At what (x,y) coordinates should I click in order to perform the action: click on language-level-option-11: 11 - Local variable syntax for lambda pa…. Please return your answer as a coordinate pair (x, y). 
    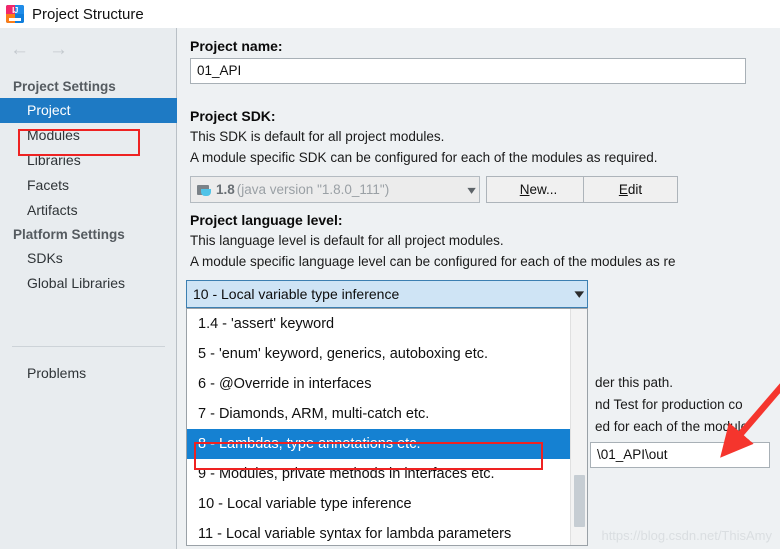
    Looking at the image, I should click on (379, 532).